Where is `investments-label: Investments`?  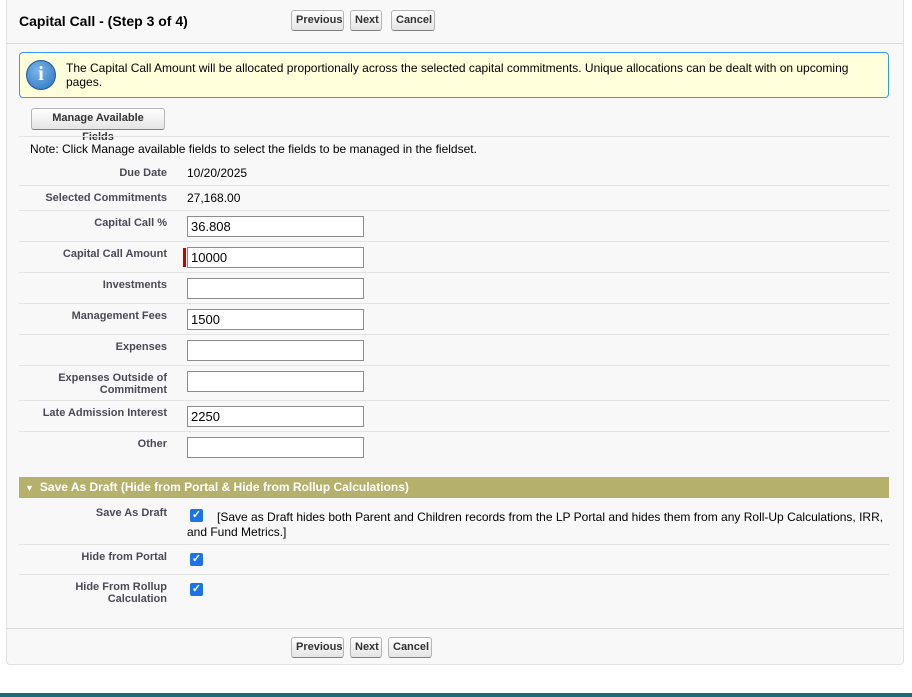
investments-label: Investments is located at coordinates (134, 285).